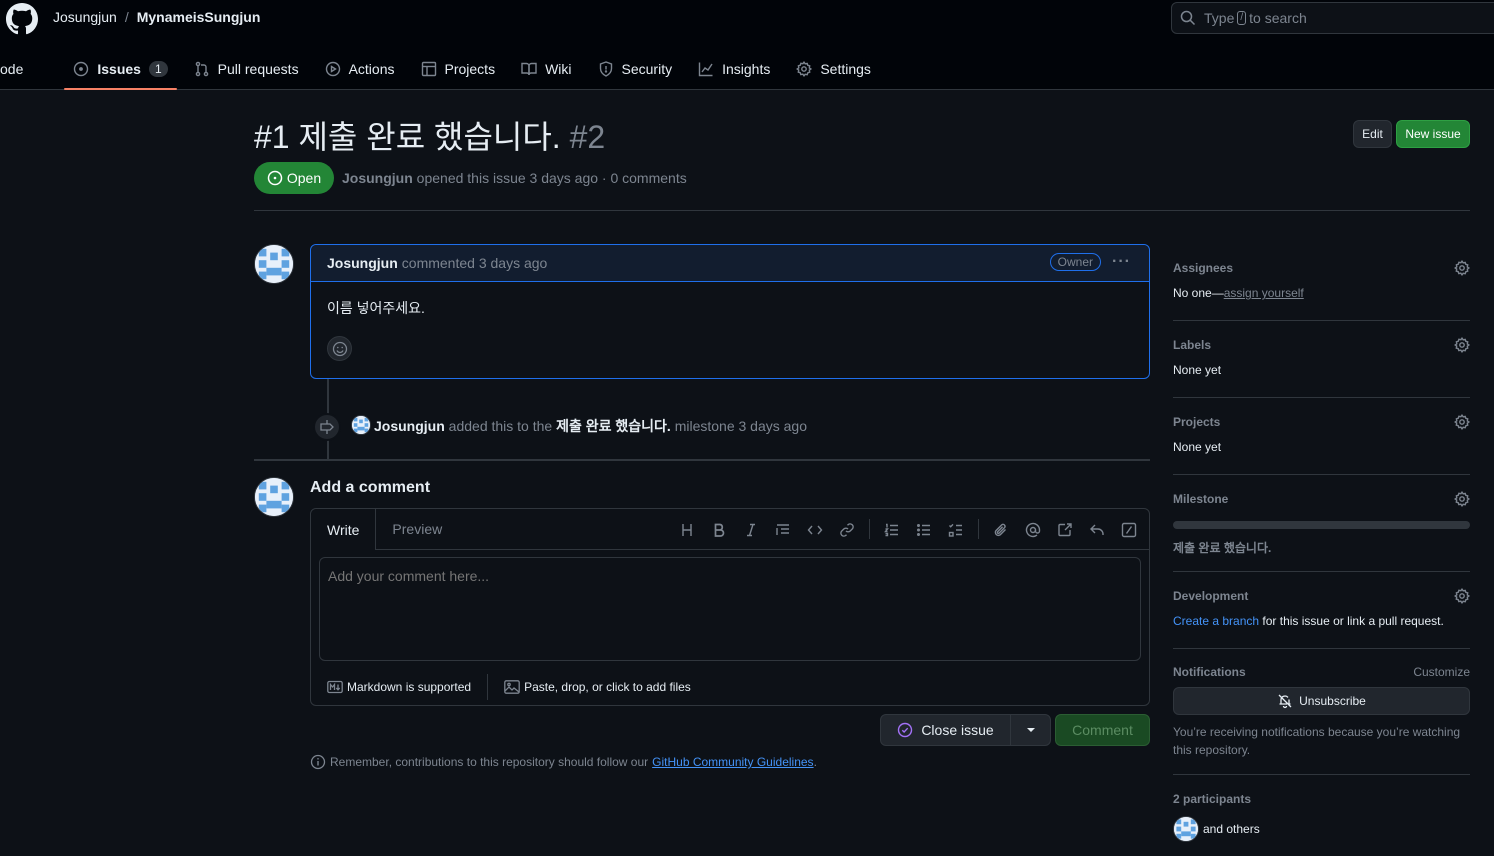 The image size is (1494, 856). I want to click on github-logo-icon, so click(22, 19).